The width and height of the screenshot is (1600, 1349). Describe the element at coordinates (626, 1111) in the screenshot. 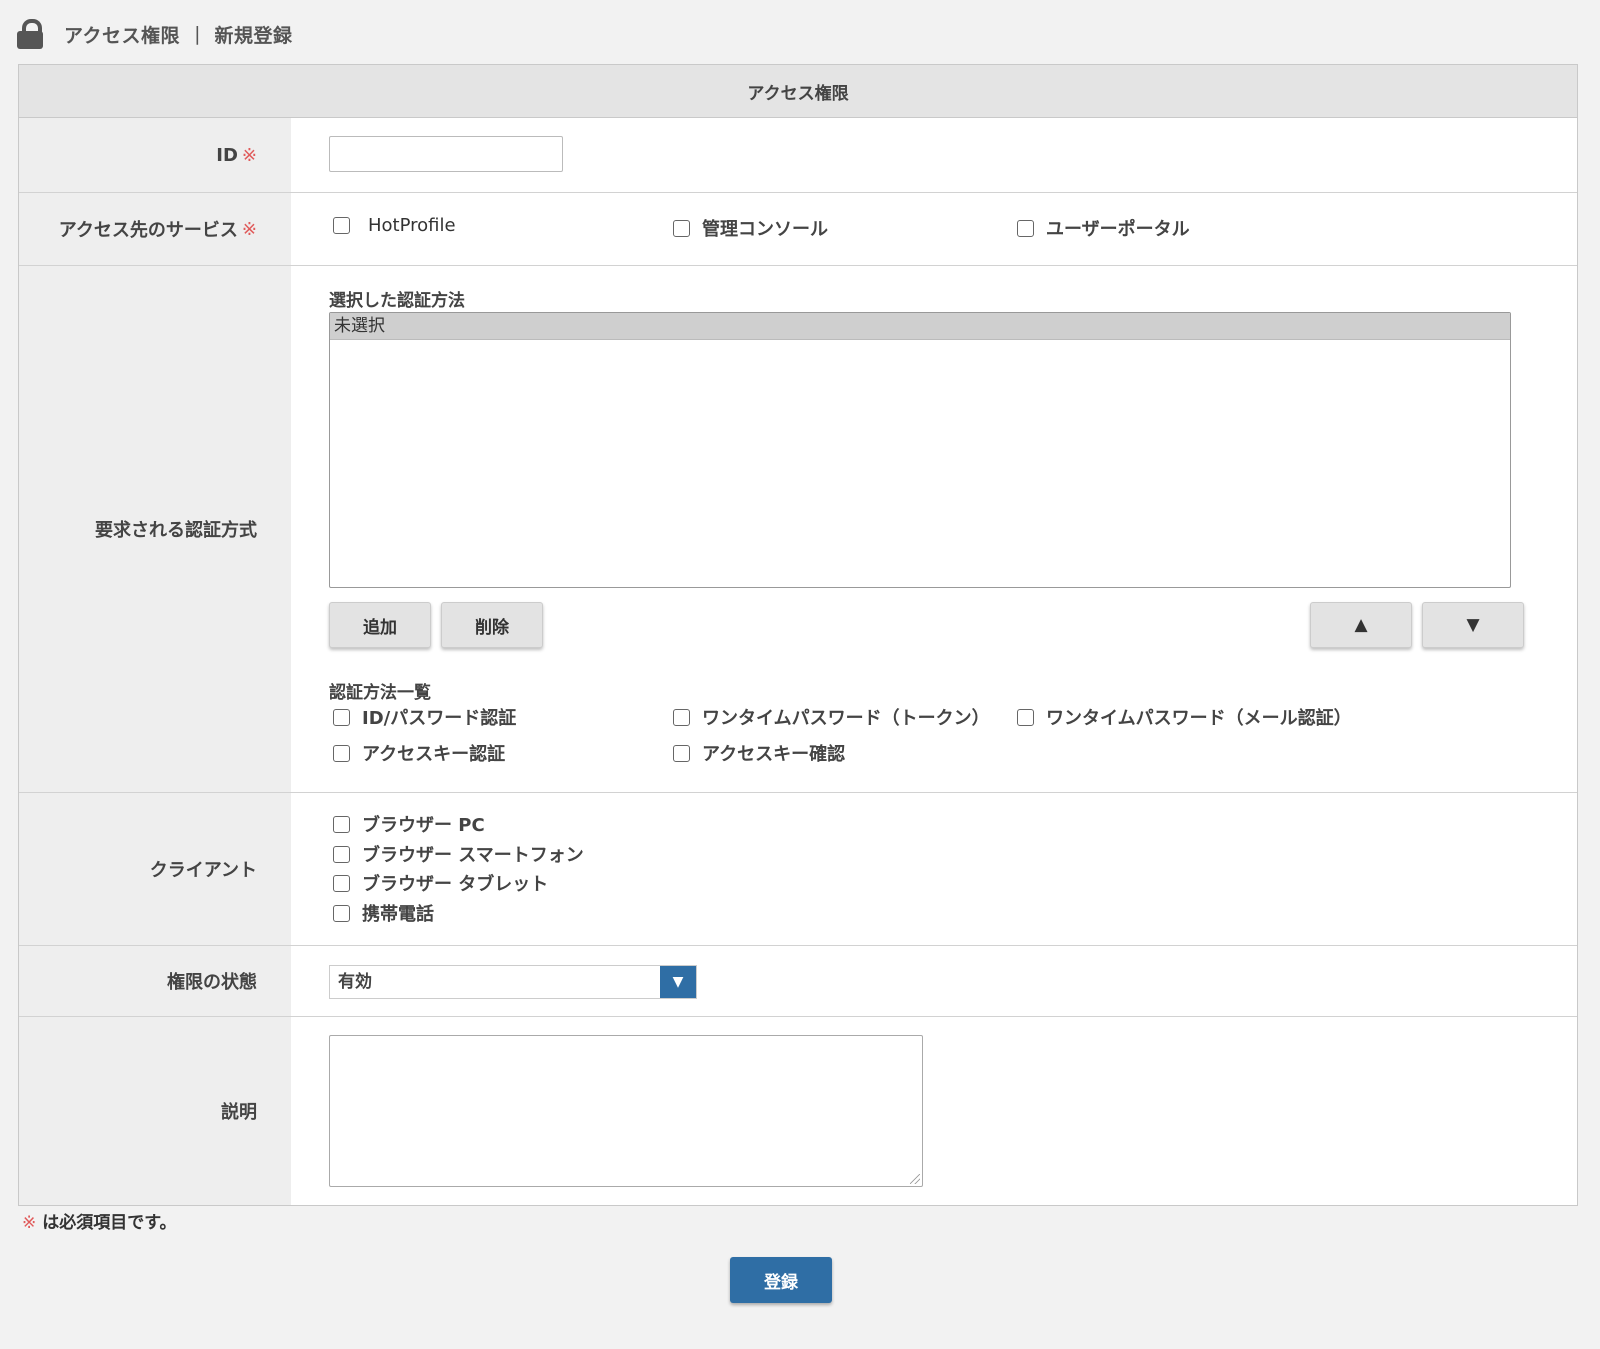

I see `description-textarea` at that location.